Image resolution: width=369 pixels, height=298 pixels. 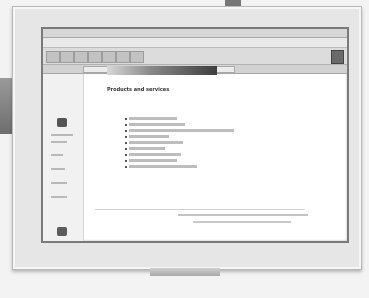 What do you see at coordinates (162, 70) in the screenshot?
I see `header-banner` at bounding box center [162, 70].